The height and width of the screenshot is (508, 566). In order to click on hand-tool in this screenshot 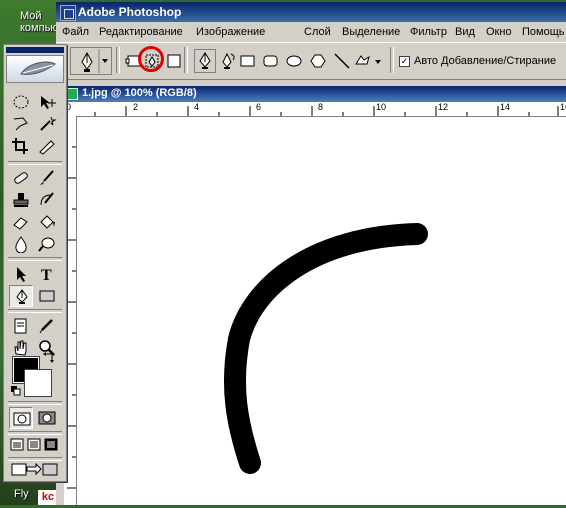, I will do `click(21, 348)`.